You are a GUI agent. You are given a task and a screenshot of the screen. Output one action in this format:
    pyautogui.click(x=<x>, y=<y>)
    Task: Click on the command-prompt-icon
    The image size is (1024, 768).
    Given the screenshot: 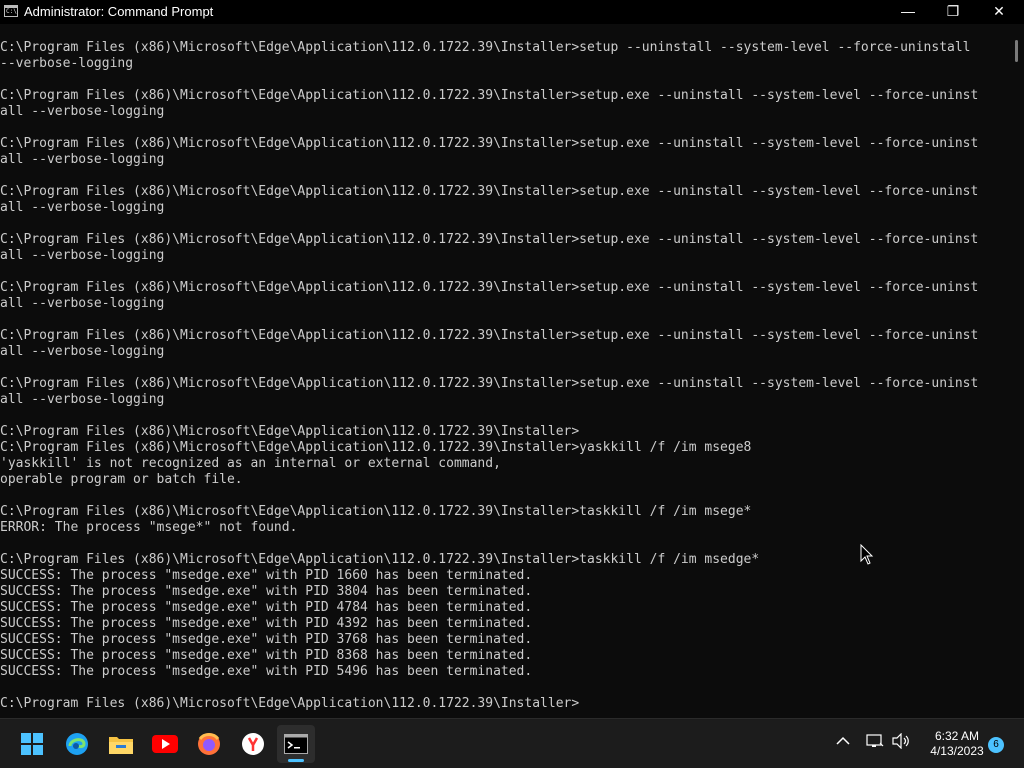 What is the action you would take?
    pyautogui.click(x=296, y=744)
    